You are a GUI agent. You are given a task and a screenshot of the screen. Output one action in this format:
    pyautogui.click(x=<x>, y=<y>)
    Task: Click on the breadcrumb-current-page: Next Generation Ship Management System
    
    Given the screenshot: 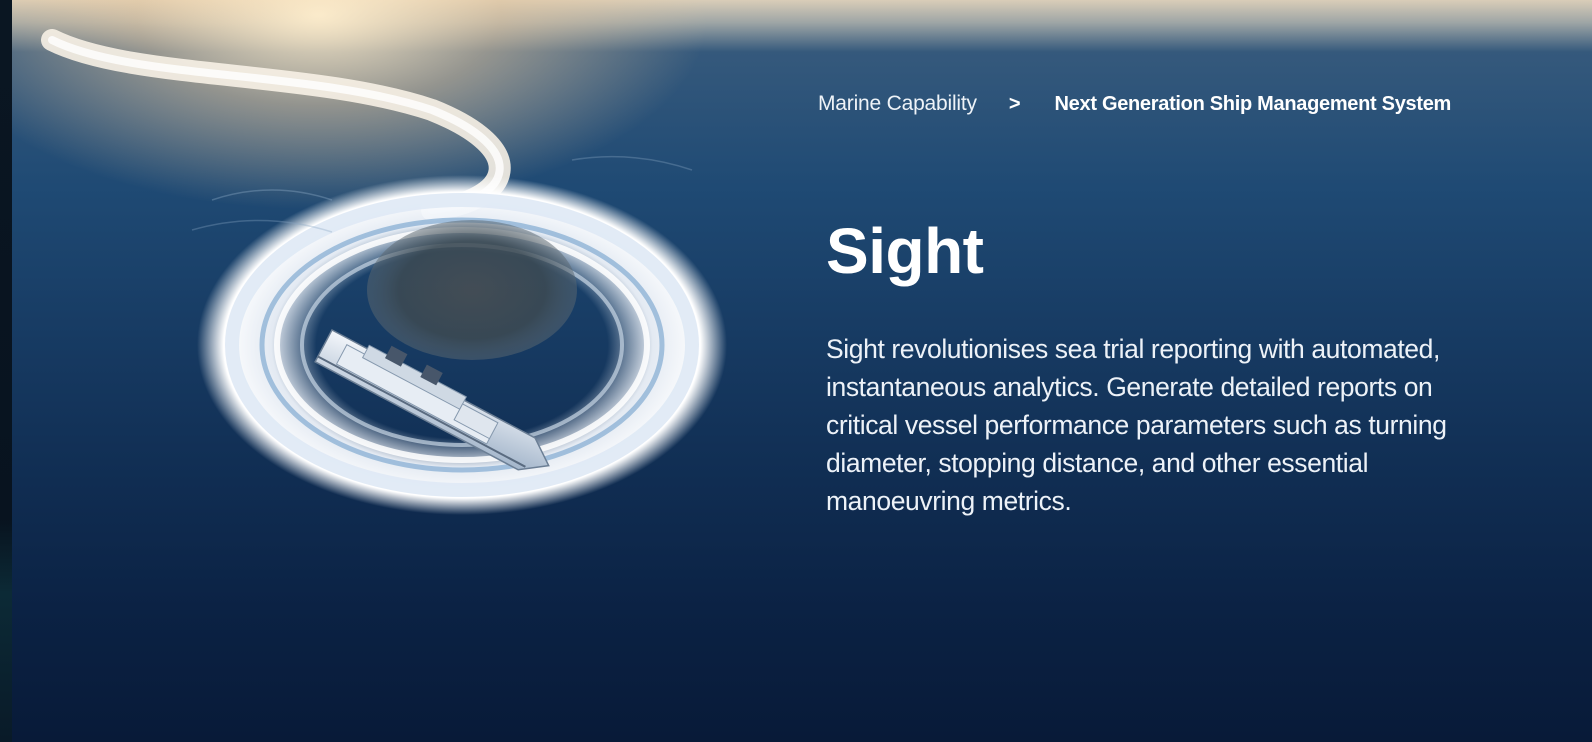 What is the action you would take?
    pyautogui.click(x=1253, y=103)
    